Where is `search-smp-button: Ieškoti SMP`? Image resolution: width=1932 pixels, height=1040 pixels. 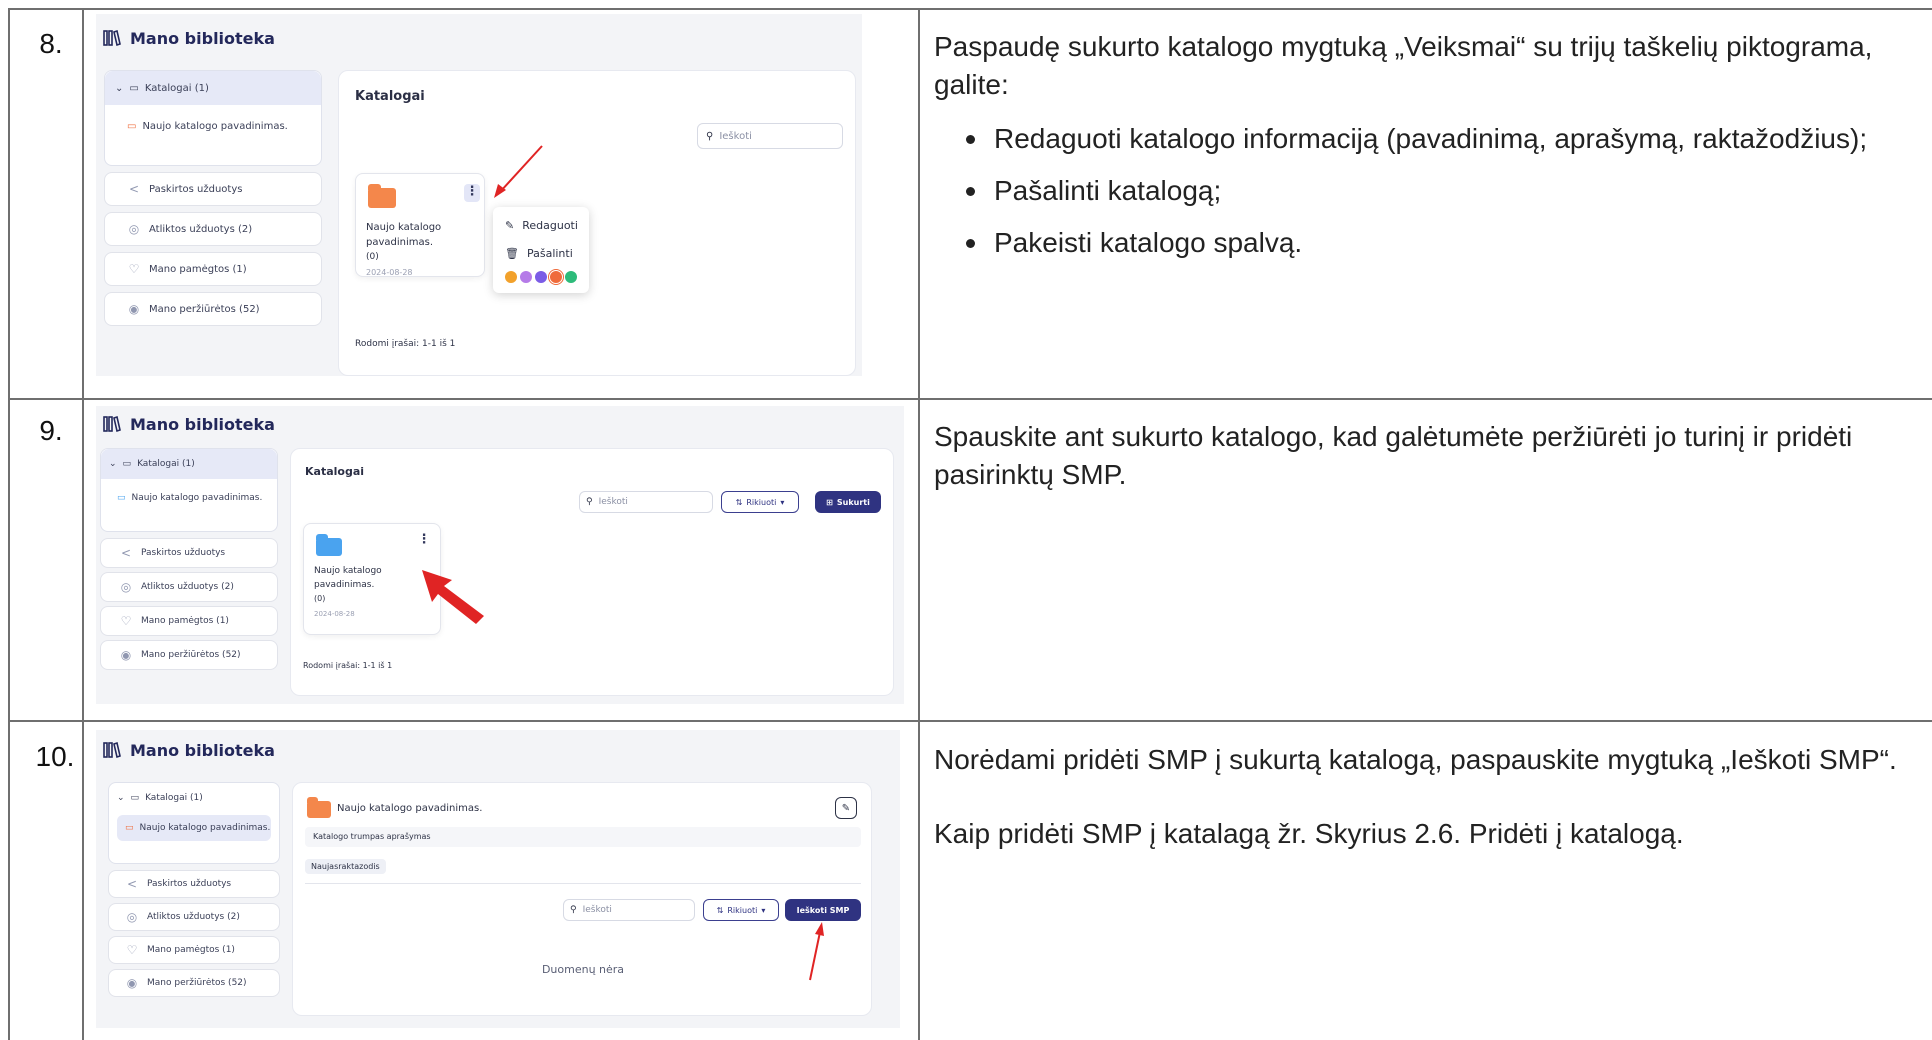
search-smp-button: Ieškoti SMP is located at coordinates (823, 910).